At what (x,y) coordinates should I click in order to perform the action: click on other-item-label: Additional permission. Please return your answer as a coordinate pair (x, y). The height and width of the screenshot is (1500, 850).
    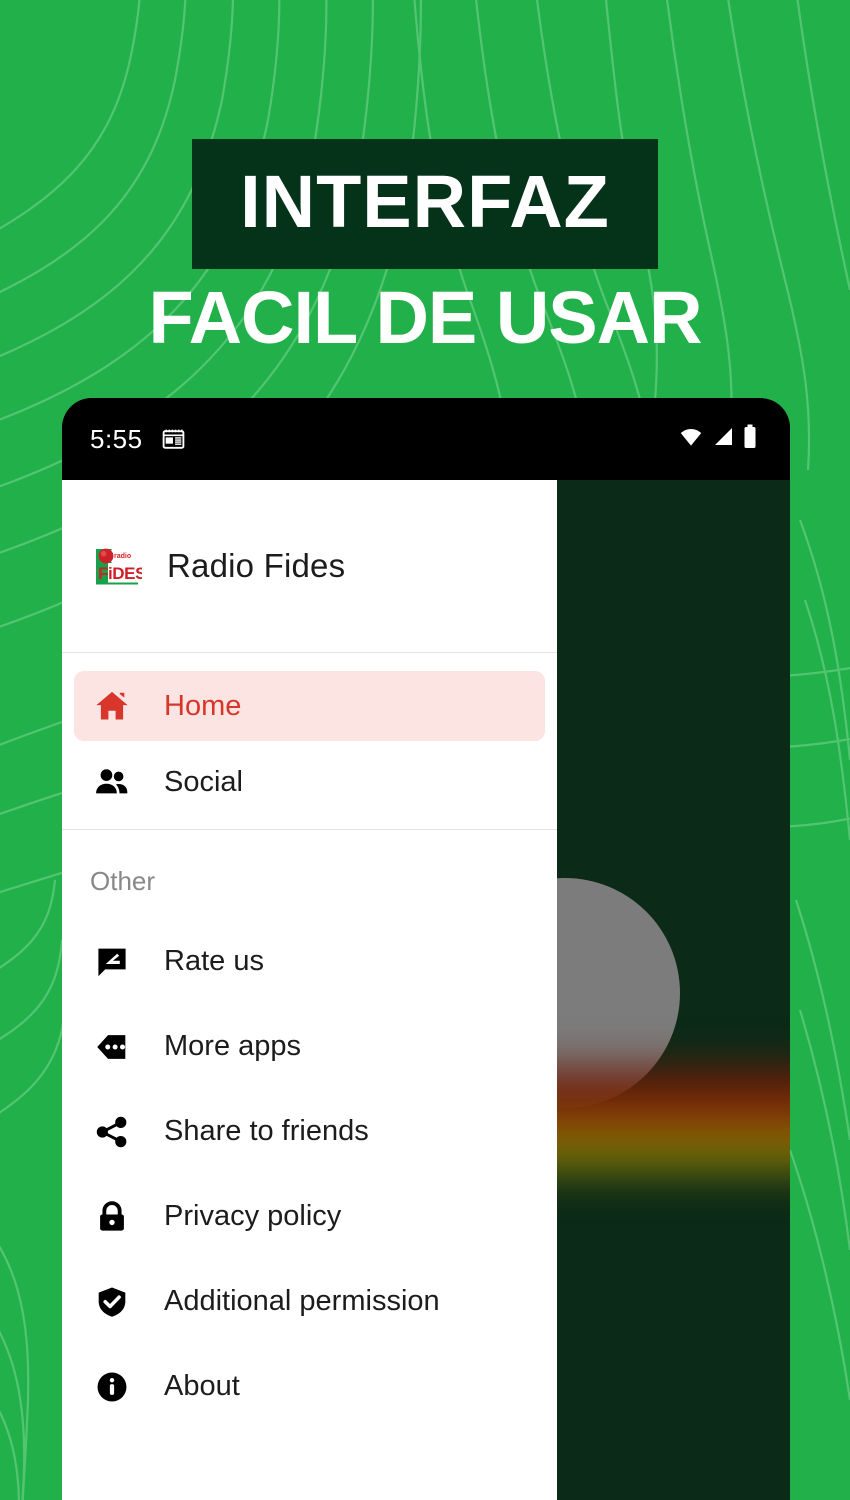
    Looking at the image, I should click on (302, 1301).